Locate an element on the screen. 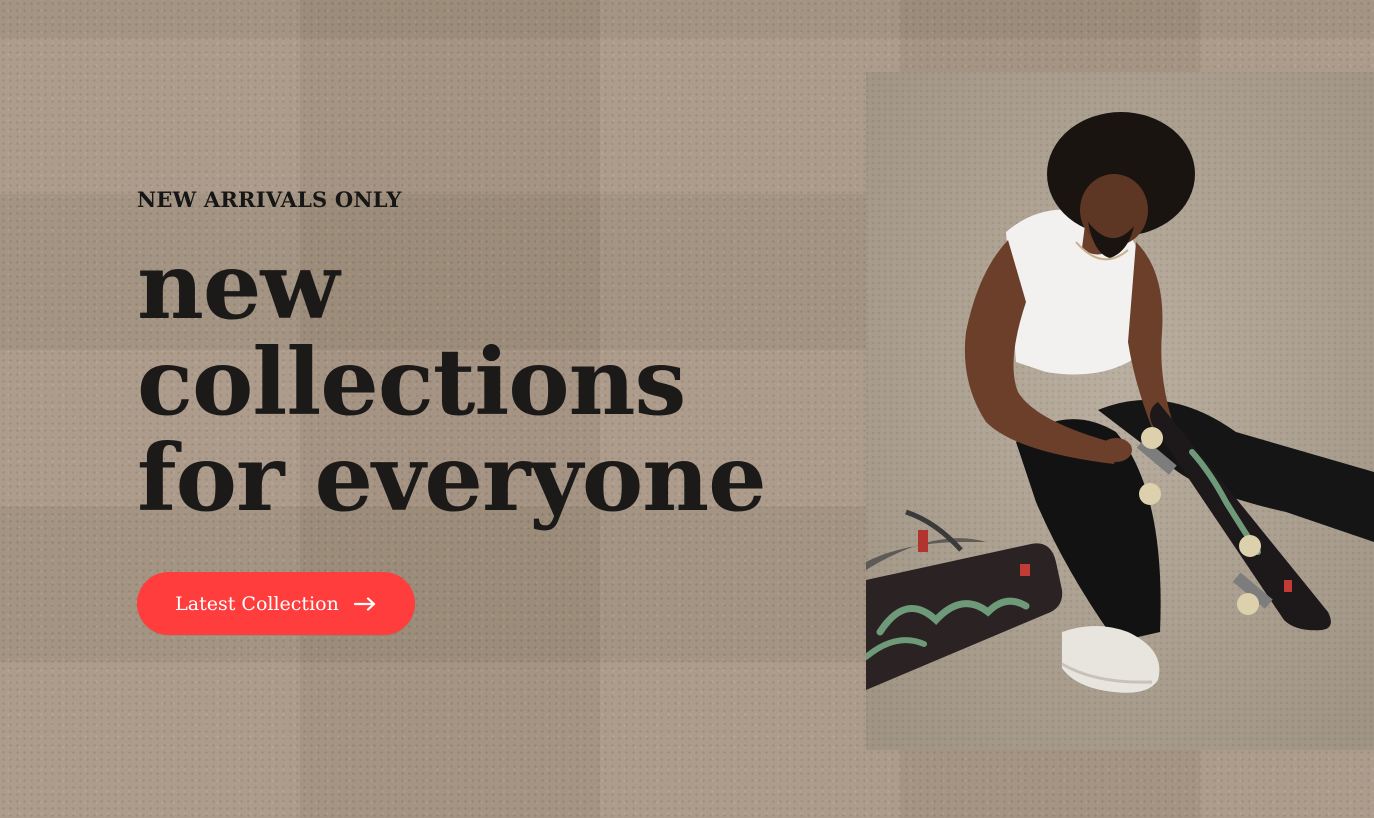  headline-line-1: new is located at coordinates (238, 286).